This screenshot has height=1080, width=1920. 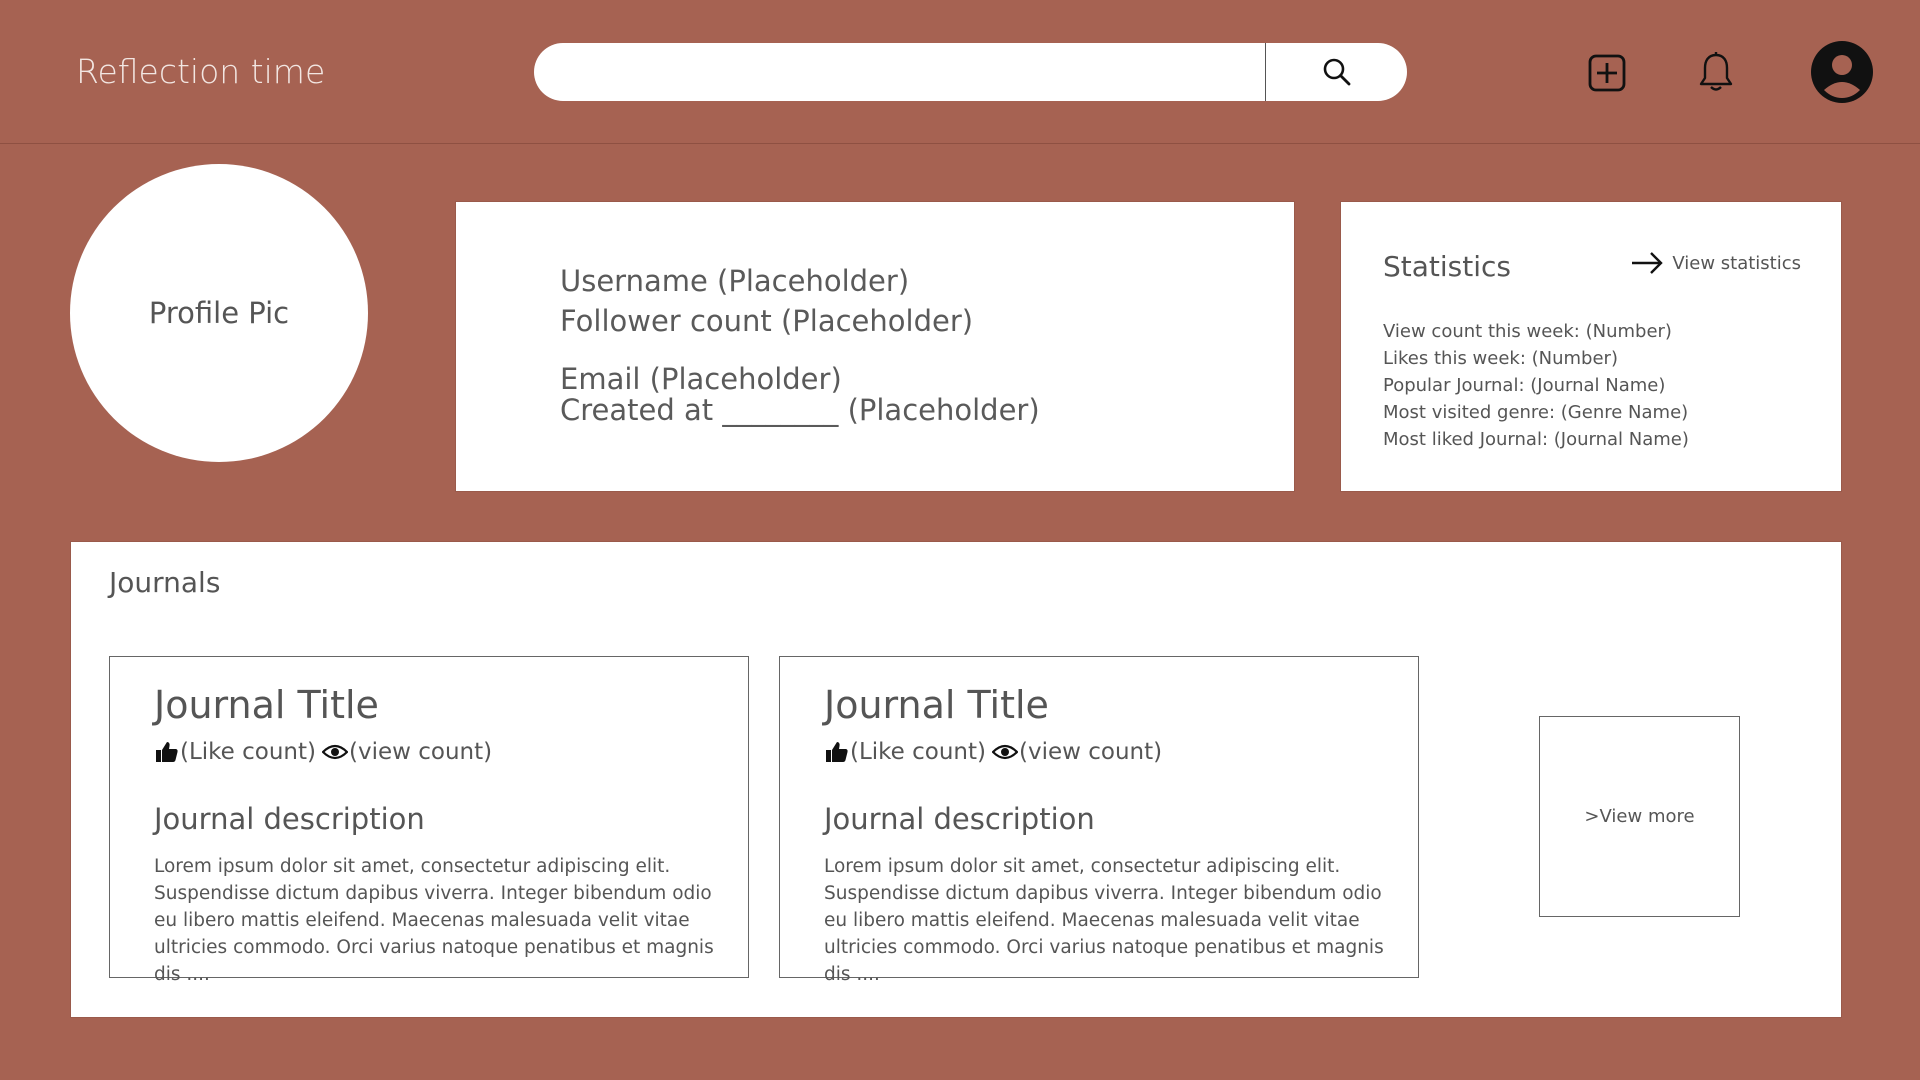 What do you see at coordinates (701, 379) in the screenshot?
I see `email: Email (Placeholder)` at bounding box center [701, 379].